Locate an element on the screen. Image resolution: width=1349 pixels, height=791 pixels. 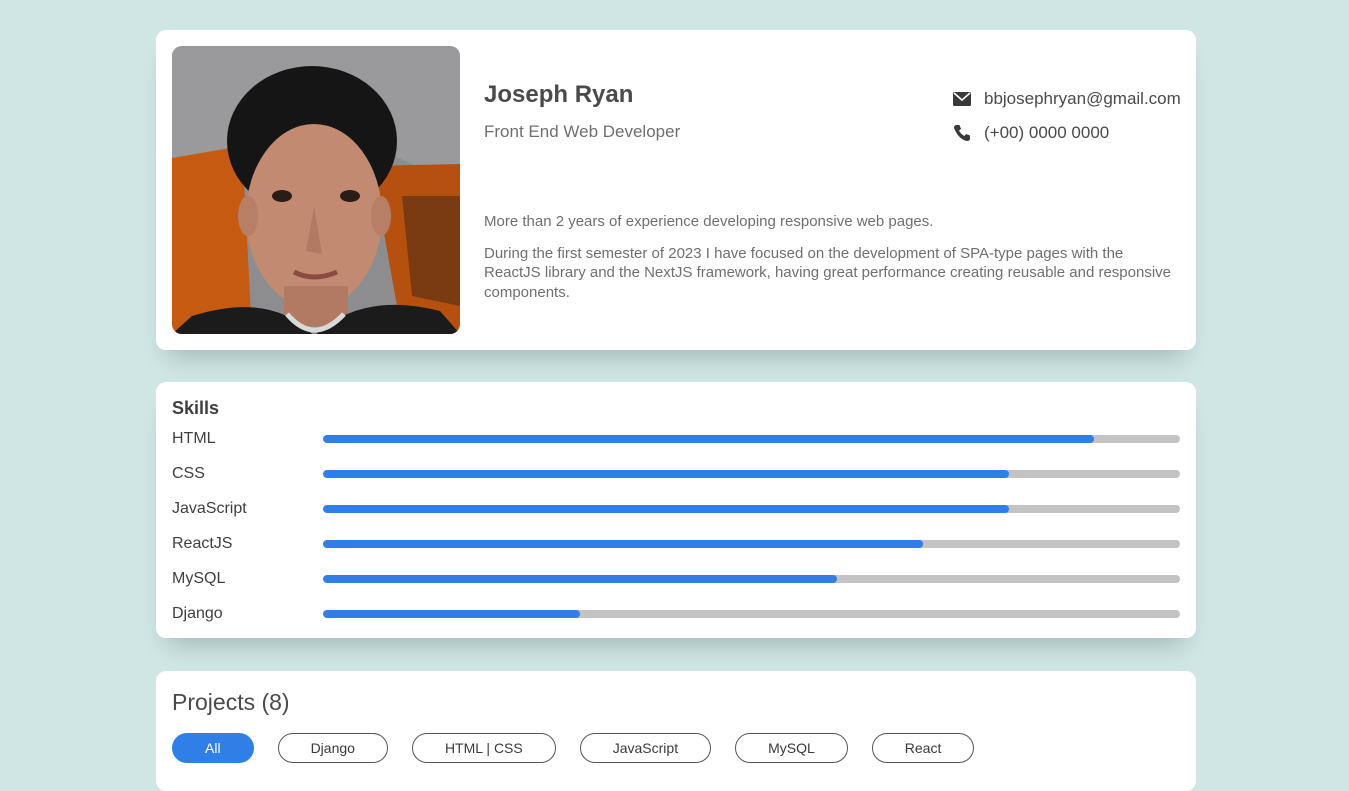
filter-button: Django is located at coordinates (332, 748).